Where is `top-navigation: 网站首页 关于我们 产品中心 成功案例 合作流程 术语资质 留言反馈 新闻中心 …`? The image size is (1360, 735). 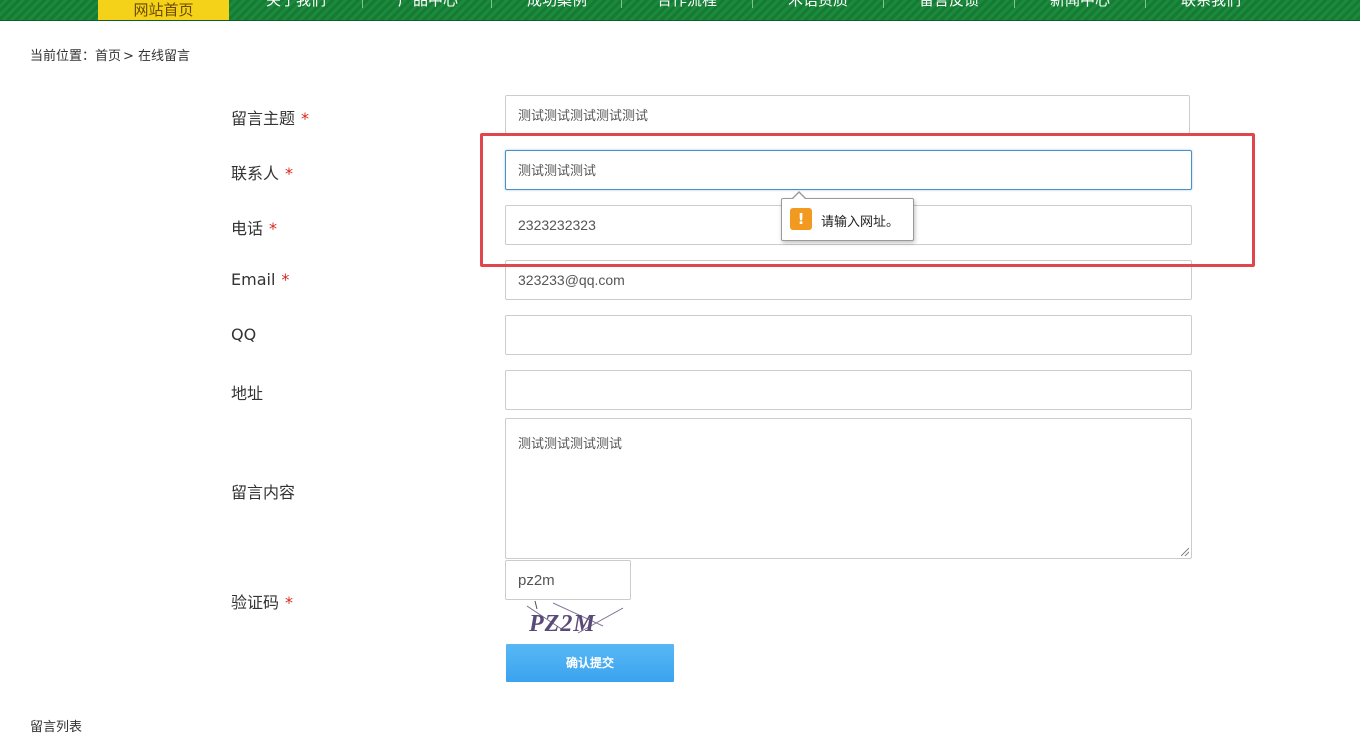
top-navigation: 网站首页 关于我们 产品中心 成功案例 合作流程 术语资质 留言反馈 新闻中心 … is located at coordinates (680, 10).